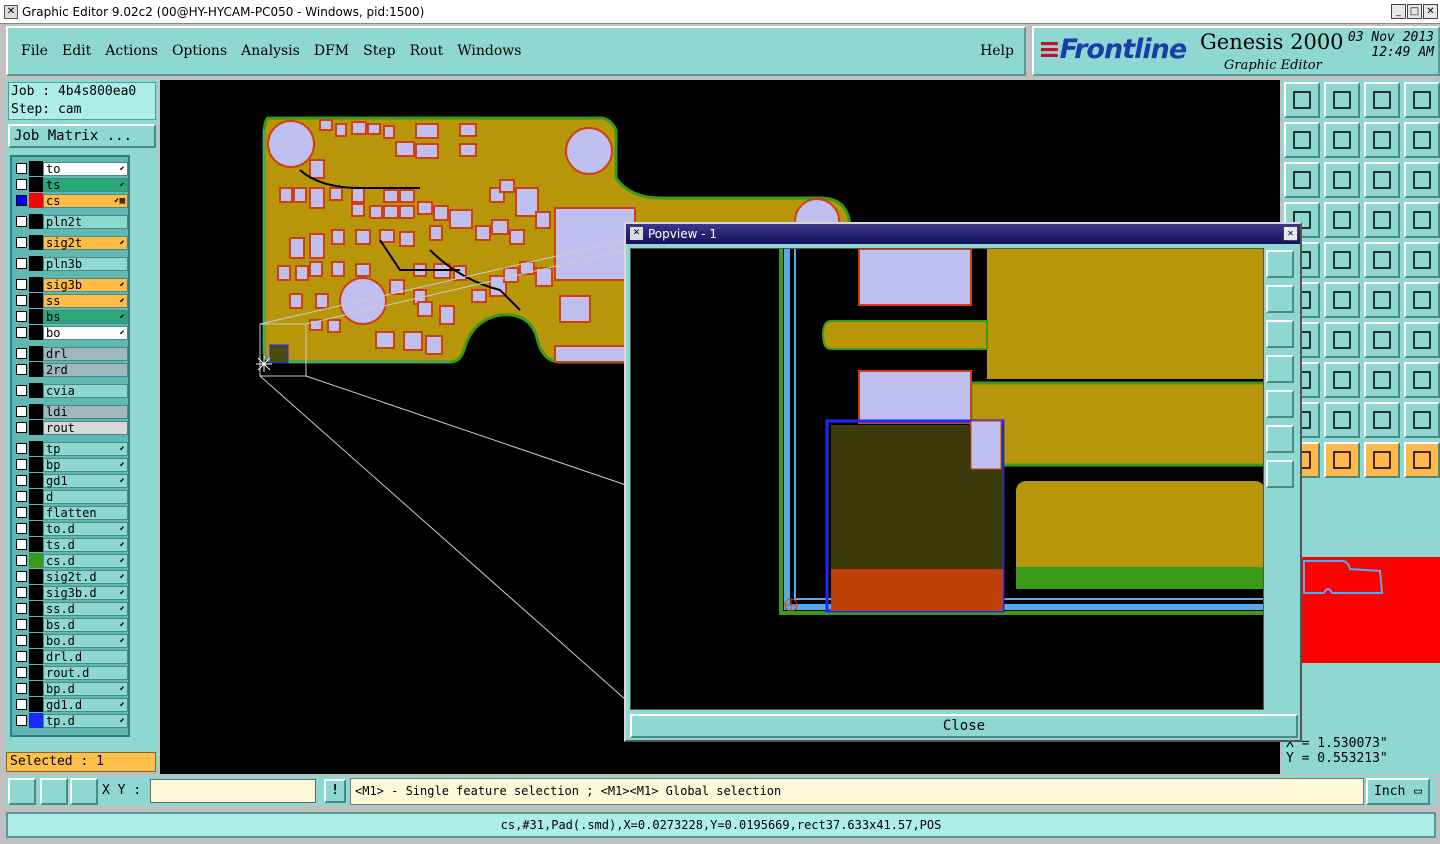 The image size is (1440, 844). Describe the element at coordinates (1342, 420) in the screenshot. I see `triangle2-icon` at that location.